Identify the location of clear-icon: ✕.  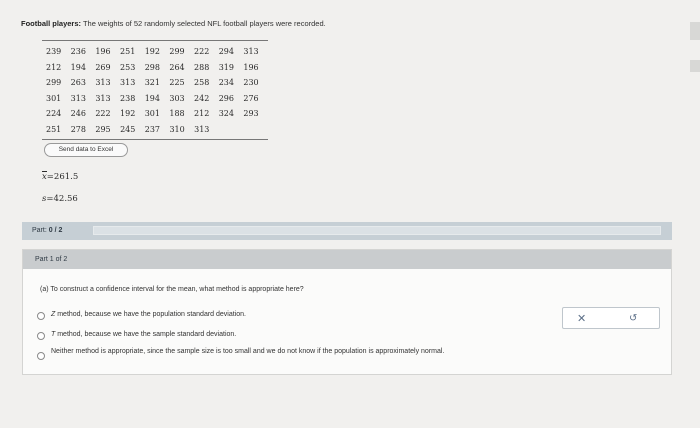
(581, 318).